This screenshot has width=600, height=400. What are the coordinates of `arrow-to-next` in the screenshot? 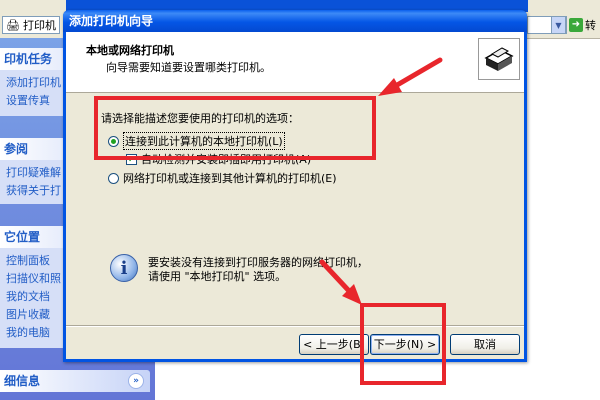 It's located at (340, 282).